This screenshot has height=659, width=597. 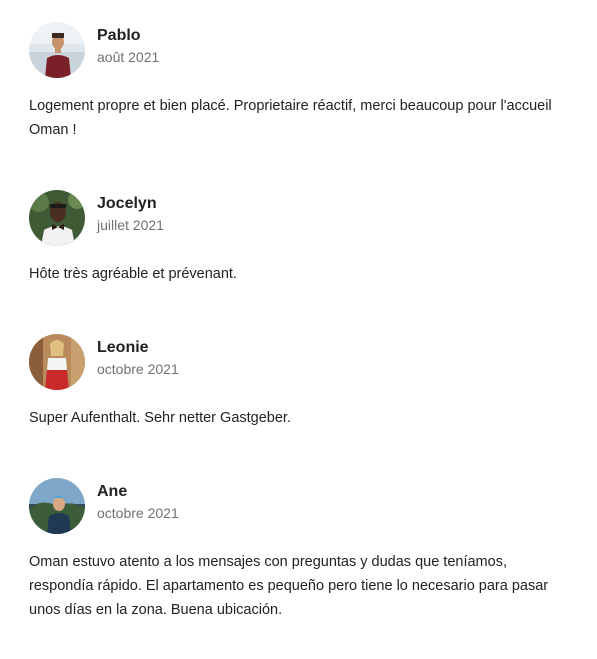 What do you see at coordinates (133, 274) in the screenshot?
I see `review-text: Hôte très agréable et prévenant.` at bounding box center [133, 274].